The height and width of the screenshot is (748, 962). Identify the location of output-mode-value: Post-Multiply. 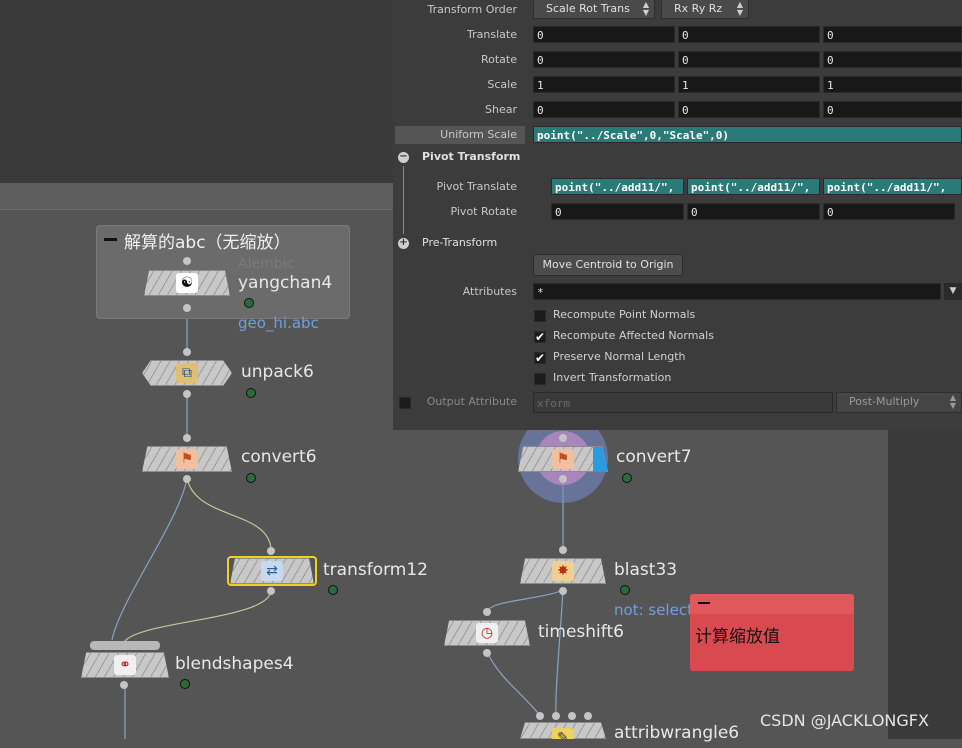
(884, 401).